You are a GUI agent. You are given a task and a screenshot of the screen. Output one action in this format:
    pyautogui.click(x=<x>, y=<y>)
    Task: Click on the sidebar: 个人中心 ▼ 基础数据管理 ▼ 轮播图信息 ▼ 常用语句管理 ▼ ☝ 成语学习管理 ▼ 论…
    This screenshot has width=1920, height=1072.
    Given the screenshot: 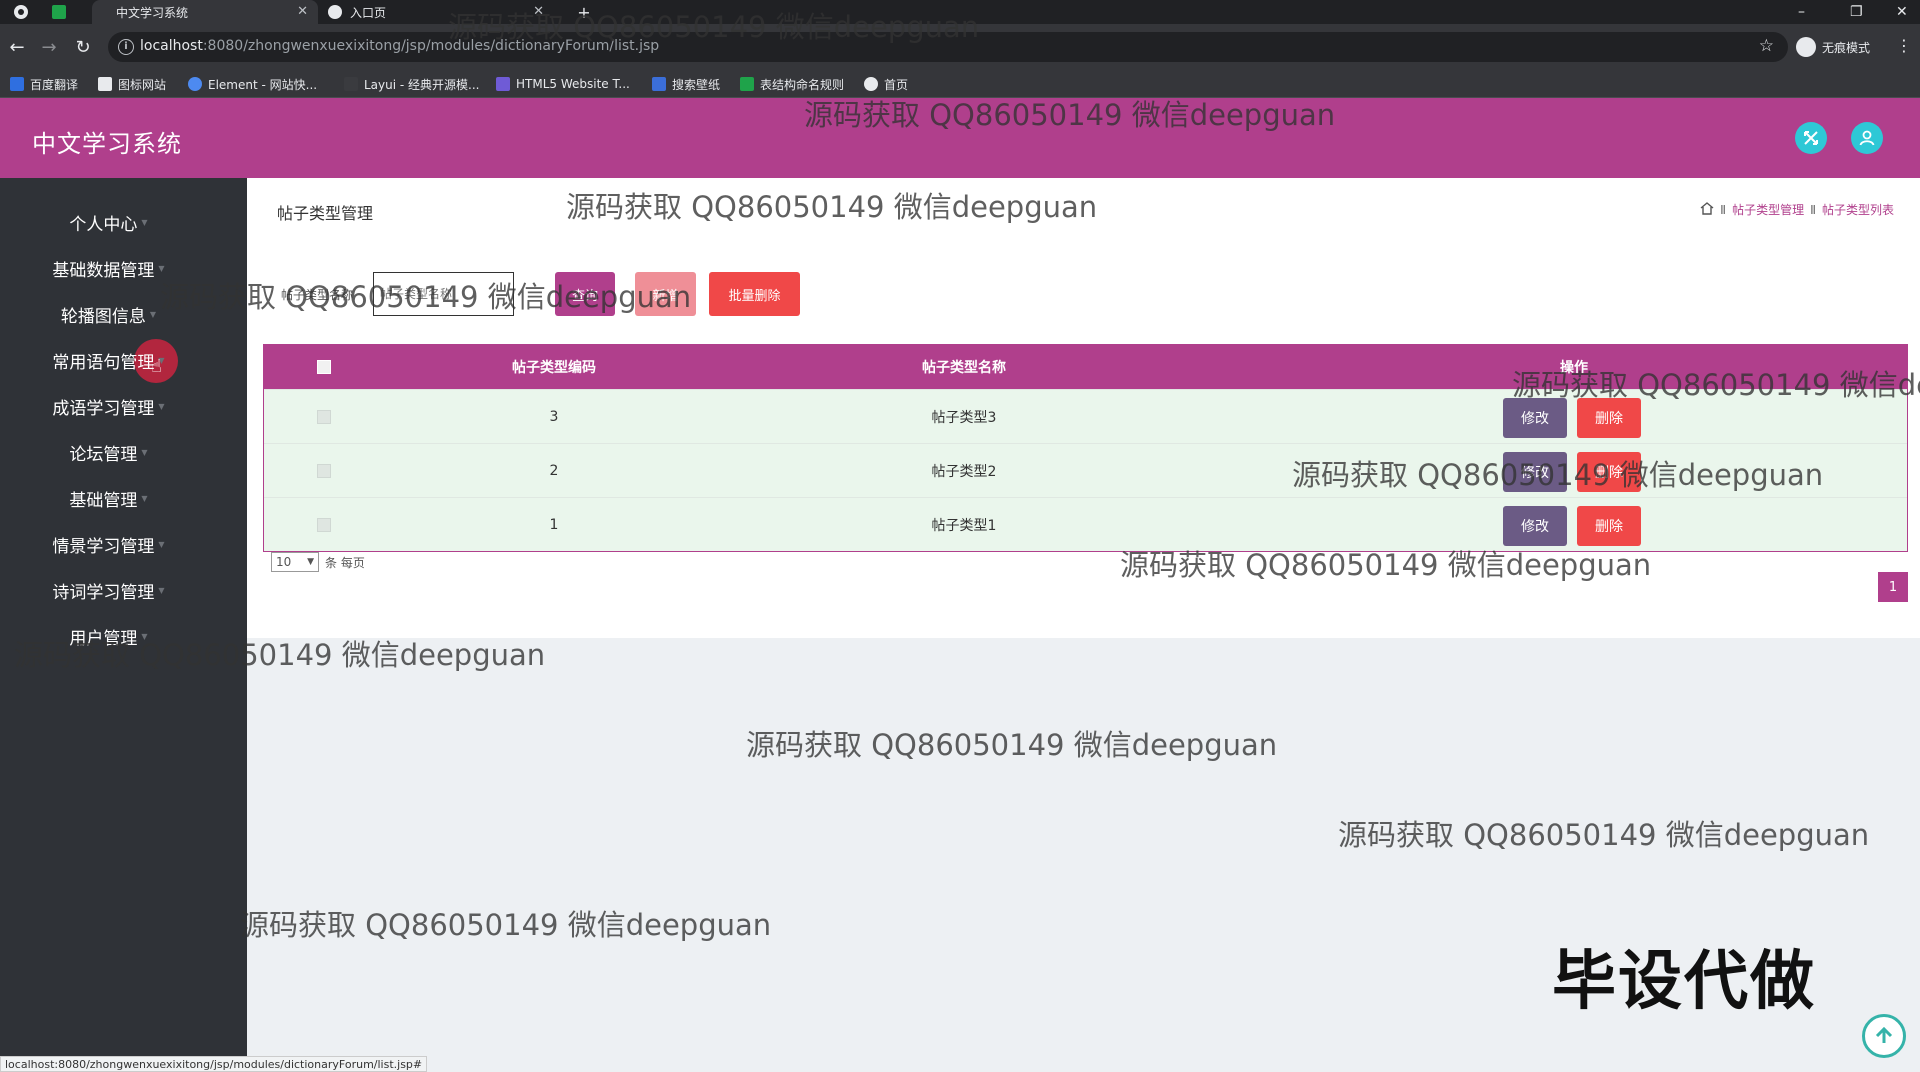 What is the action you would take?
    pyautogui.click(x=123, y=625)
    